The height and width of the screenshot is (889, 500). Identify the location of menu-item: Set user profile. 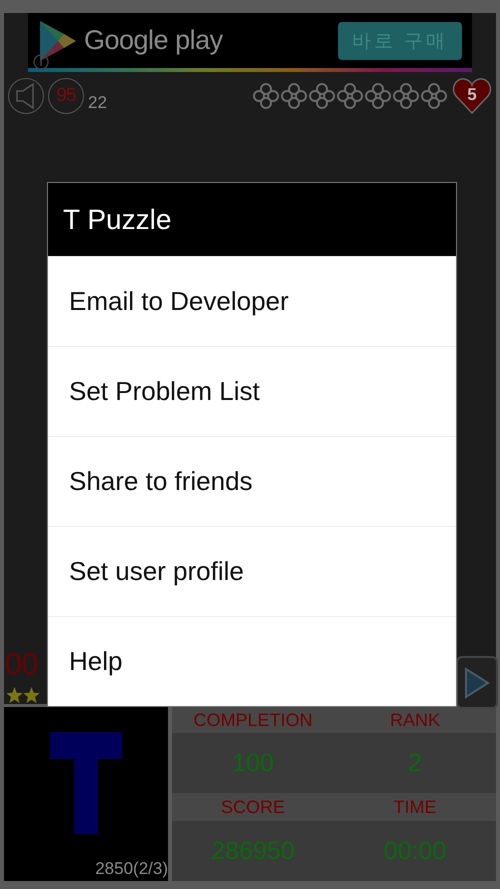
(252, 571).